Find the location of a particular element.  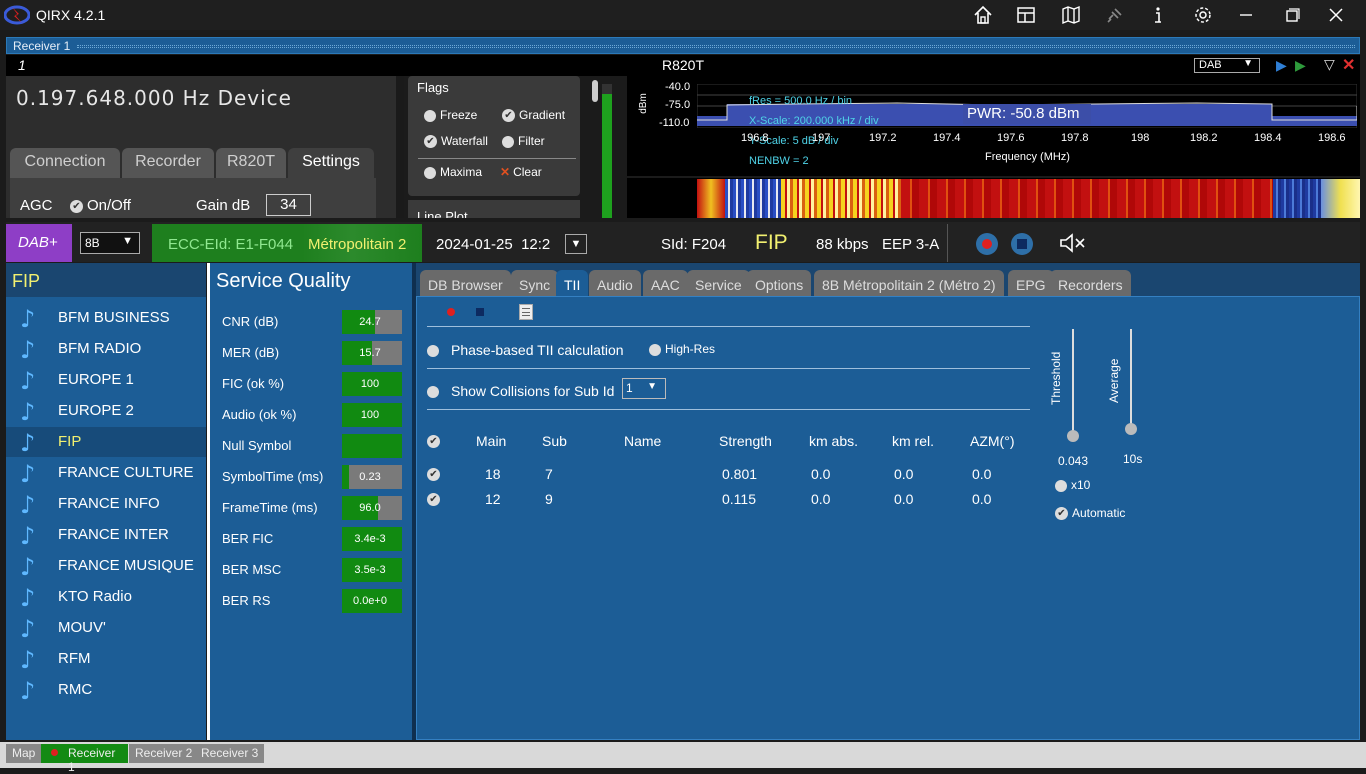

tab-tii: TII is located at coordinates (572, 283).